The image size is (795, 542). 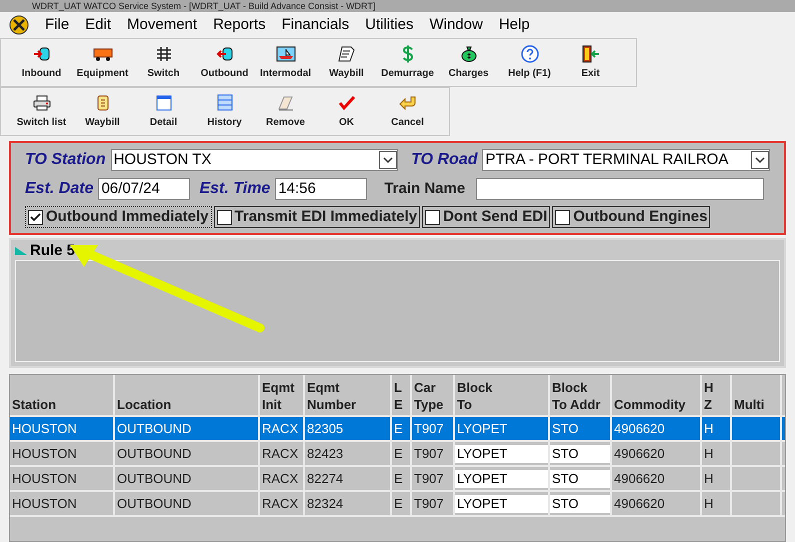 What do you see at coordinates (42, 102) in the screenshot?
I see `printer-icon` at bounding box center [42, 102].